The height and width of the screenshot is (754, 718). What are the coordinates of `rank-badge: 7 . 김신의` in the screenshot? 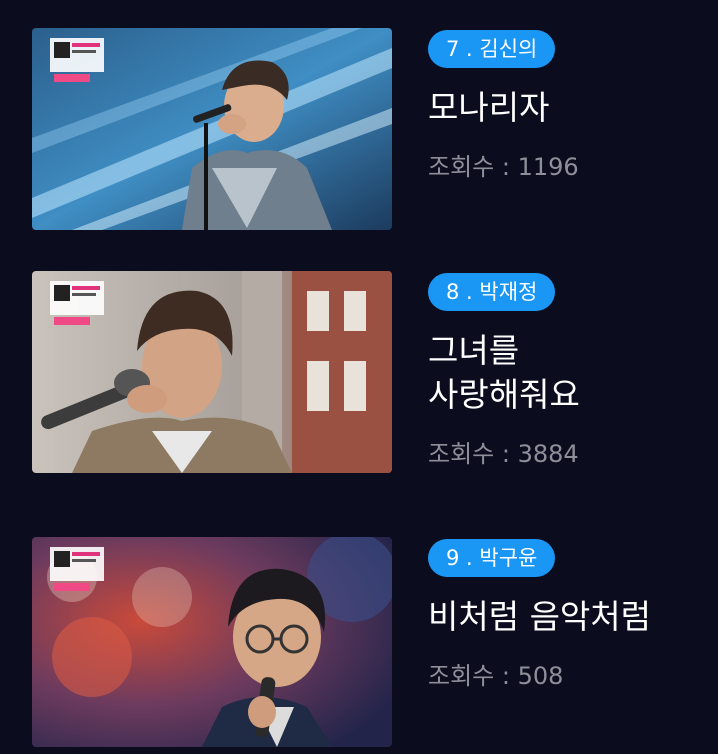 It's located at (492, 49).